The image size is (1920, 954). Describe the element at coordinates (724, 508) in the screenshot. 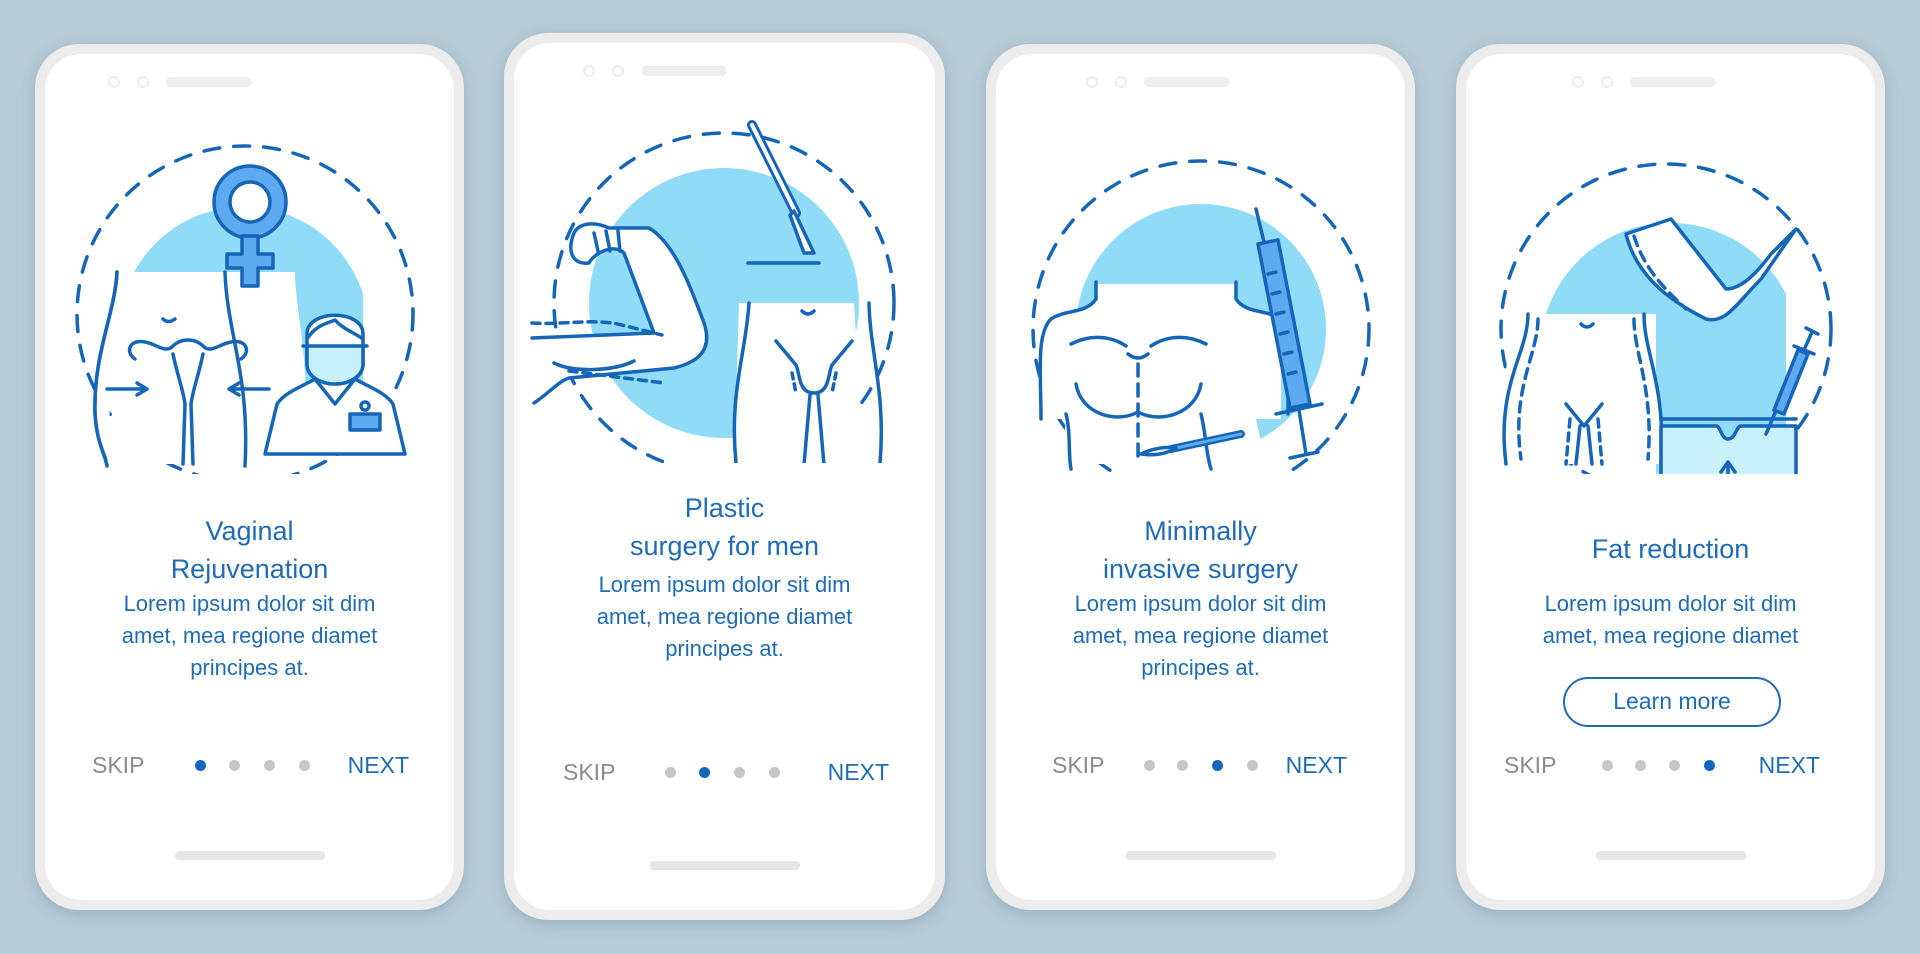

I see `screen-title-line: Plastic` at that location.